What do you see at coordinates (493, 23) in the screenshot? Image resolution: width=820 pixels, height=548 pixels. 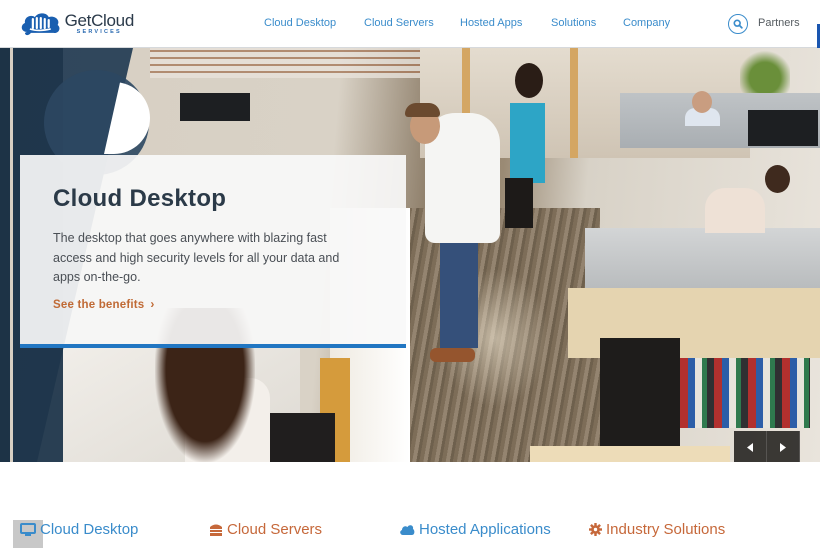 I see `nav-hosted-apps: Hosted Apps` at bounding box center [493, 23].